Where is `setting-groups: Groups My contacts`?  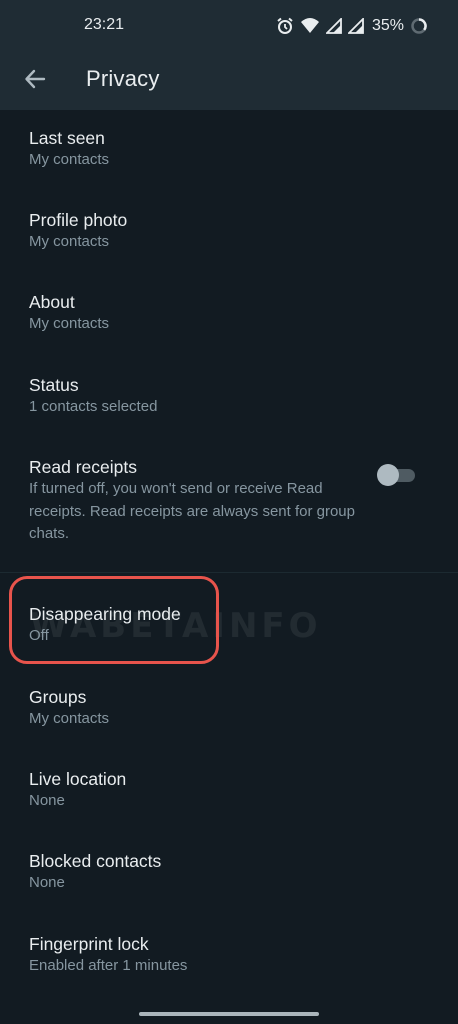
setting-groups: Groups My contacts is located at coordinates (69, 708).